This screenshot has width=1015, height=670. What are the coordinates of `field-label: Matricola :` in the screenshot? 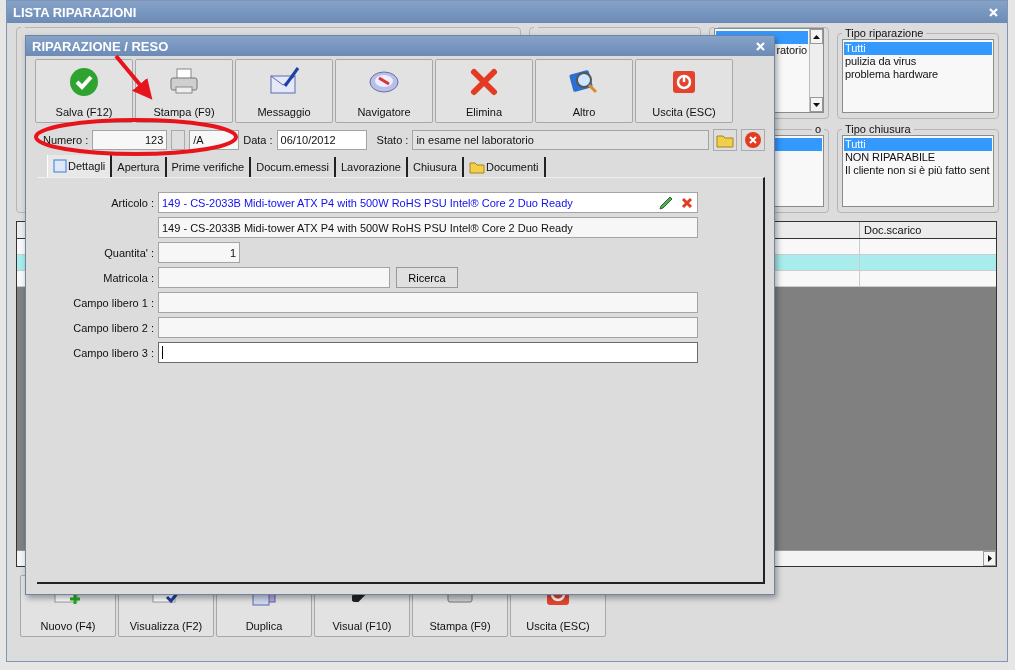 It's located at (128, 277).